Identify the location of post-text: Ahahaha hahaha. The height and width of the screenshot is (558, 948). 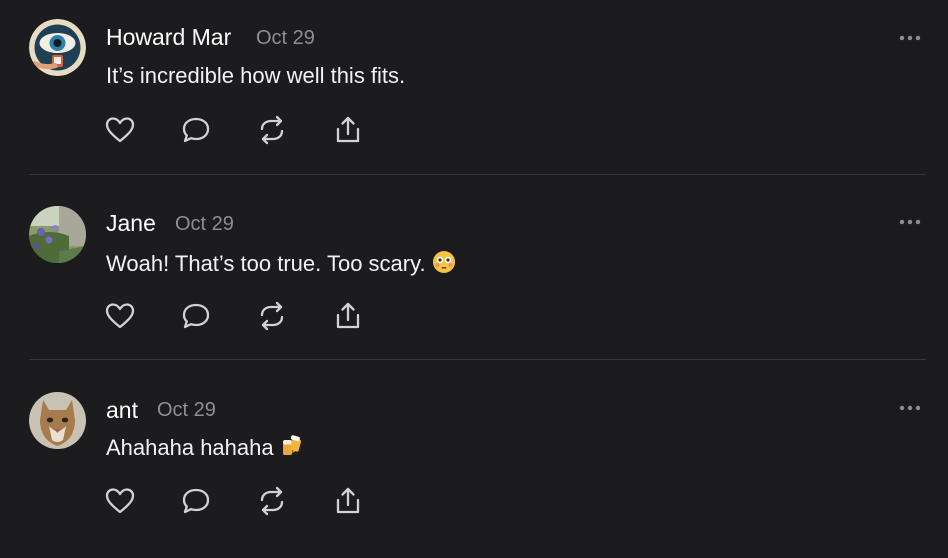
(205, 449).